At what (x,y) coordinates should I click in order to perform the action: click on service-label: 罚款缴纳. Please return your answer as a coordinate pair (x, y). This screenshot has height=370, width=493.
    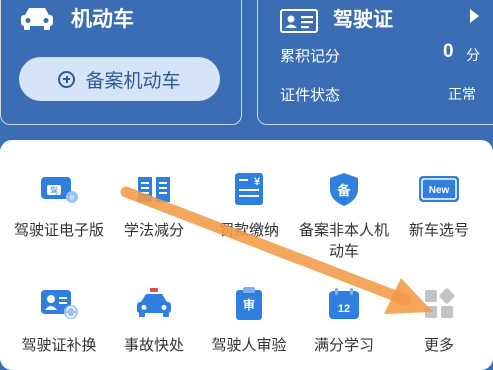
    Looking at the image, I should click on (248, 230).